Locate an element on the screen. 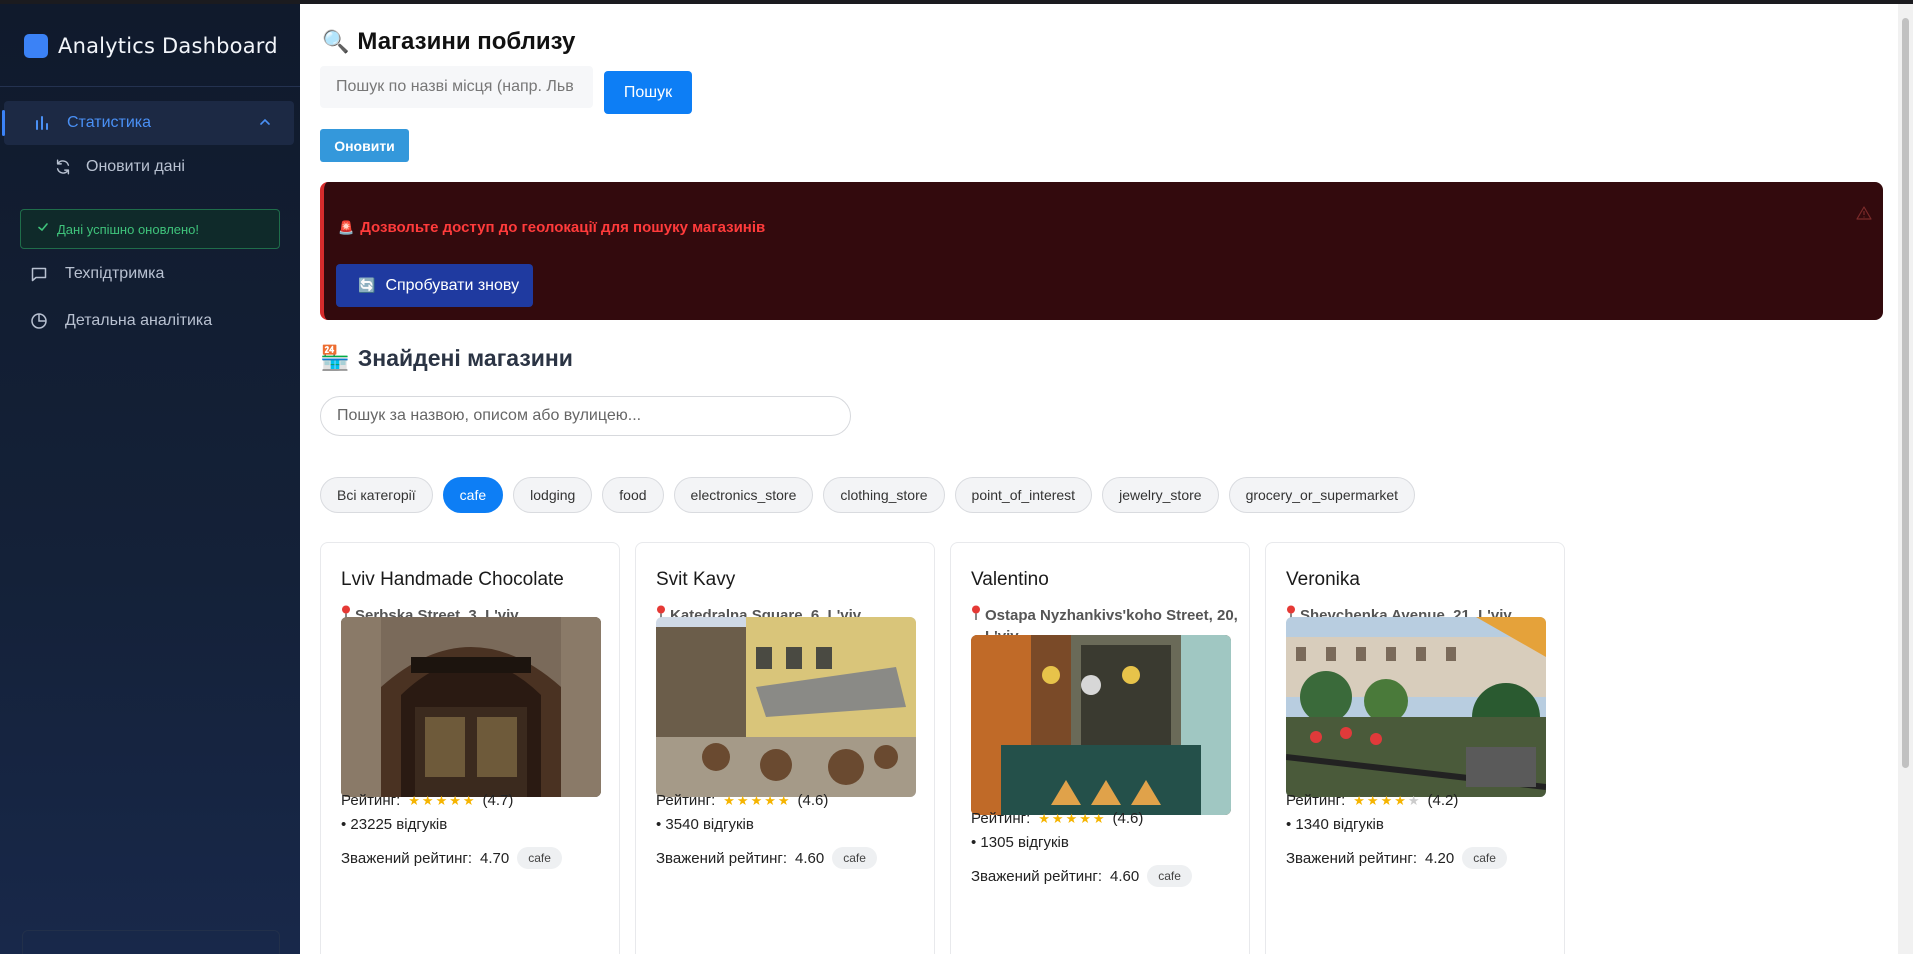  toast-message: Дані успішно оновлено! is located at coordinates (128, 229).